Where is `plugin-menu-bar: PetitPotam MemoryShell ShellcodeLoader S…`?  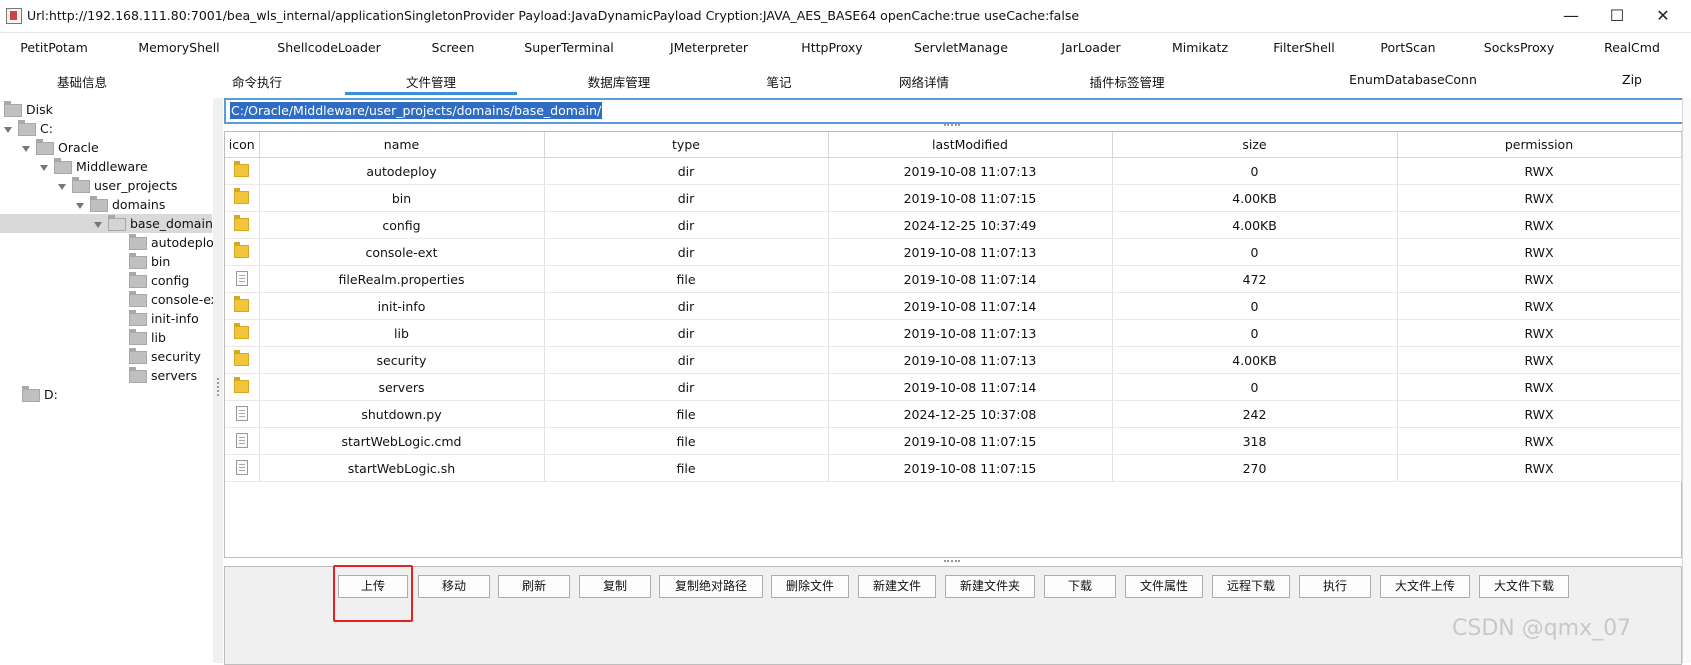
plugin-menu-bar: PetitPotam MemoryShell ShellcodeLoader S… is located at coordinates (845, 47).